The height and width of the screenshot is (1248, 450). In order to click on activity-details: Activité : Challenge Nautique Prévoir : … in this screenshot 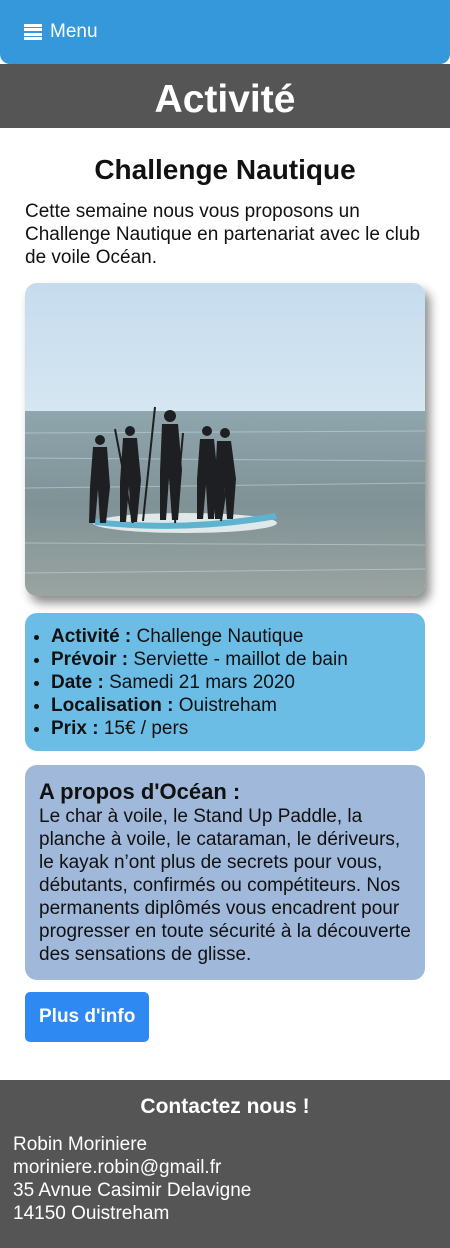, I will do `click(225, 682)`.